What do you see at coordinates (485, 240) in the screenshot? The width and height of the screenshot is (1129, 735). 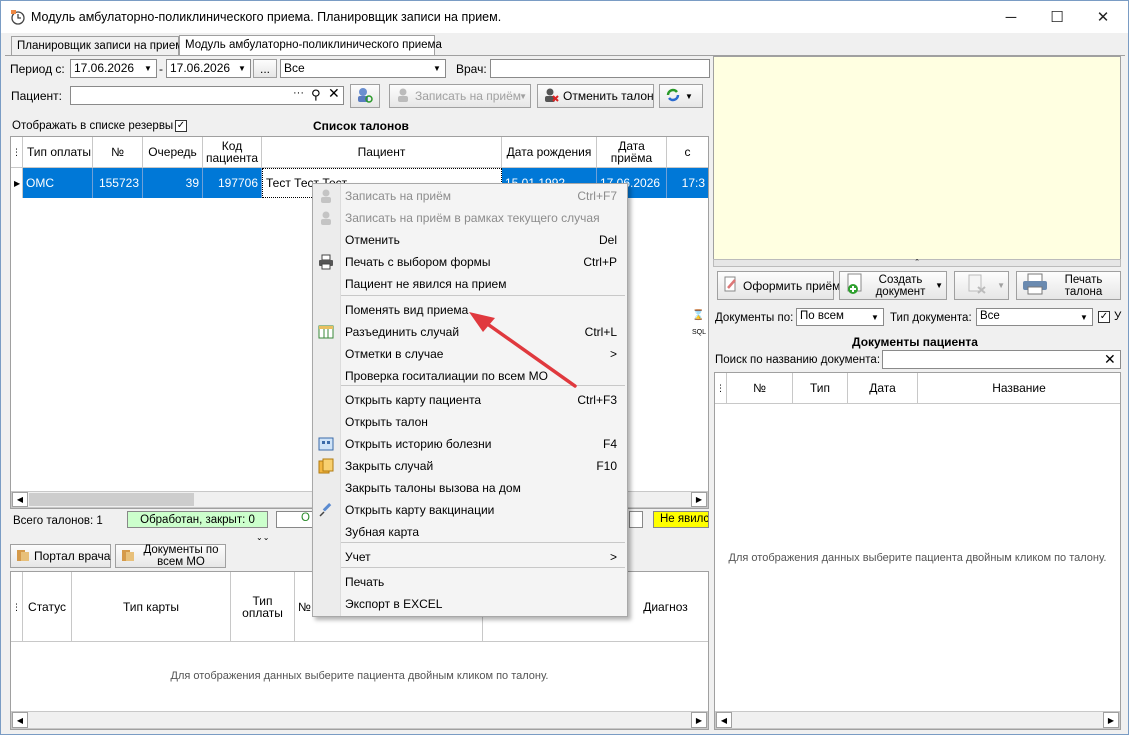 I see `menu-item: Отменить Del` at bounding box center [485, 240].